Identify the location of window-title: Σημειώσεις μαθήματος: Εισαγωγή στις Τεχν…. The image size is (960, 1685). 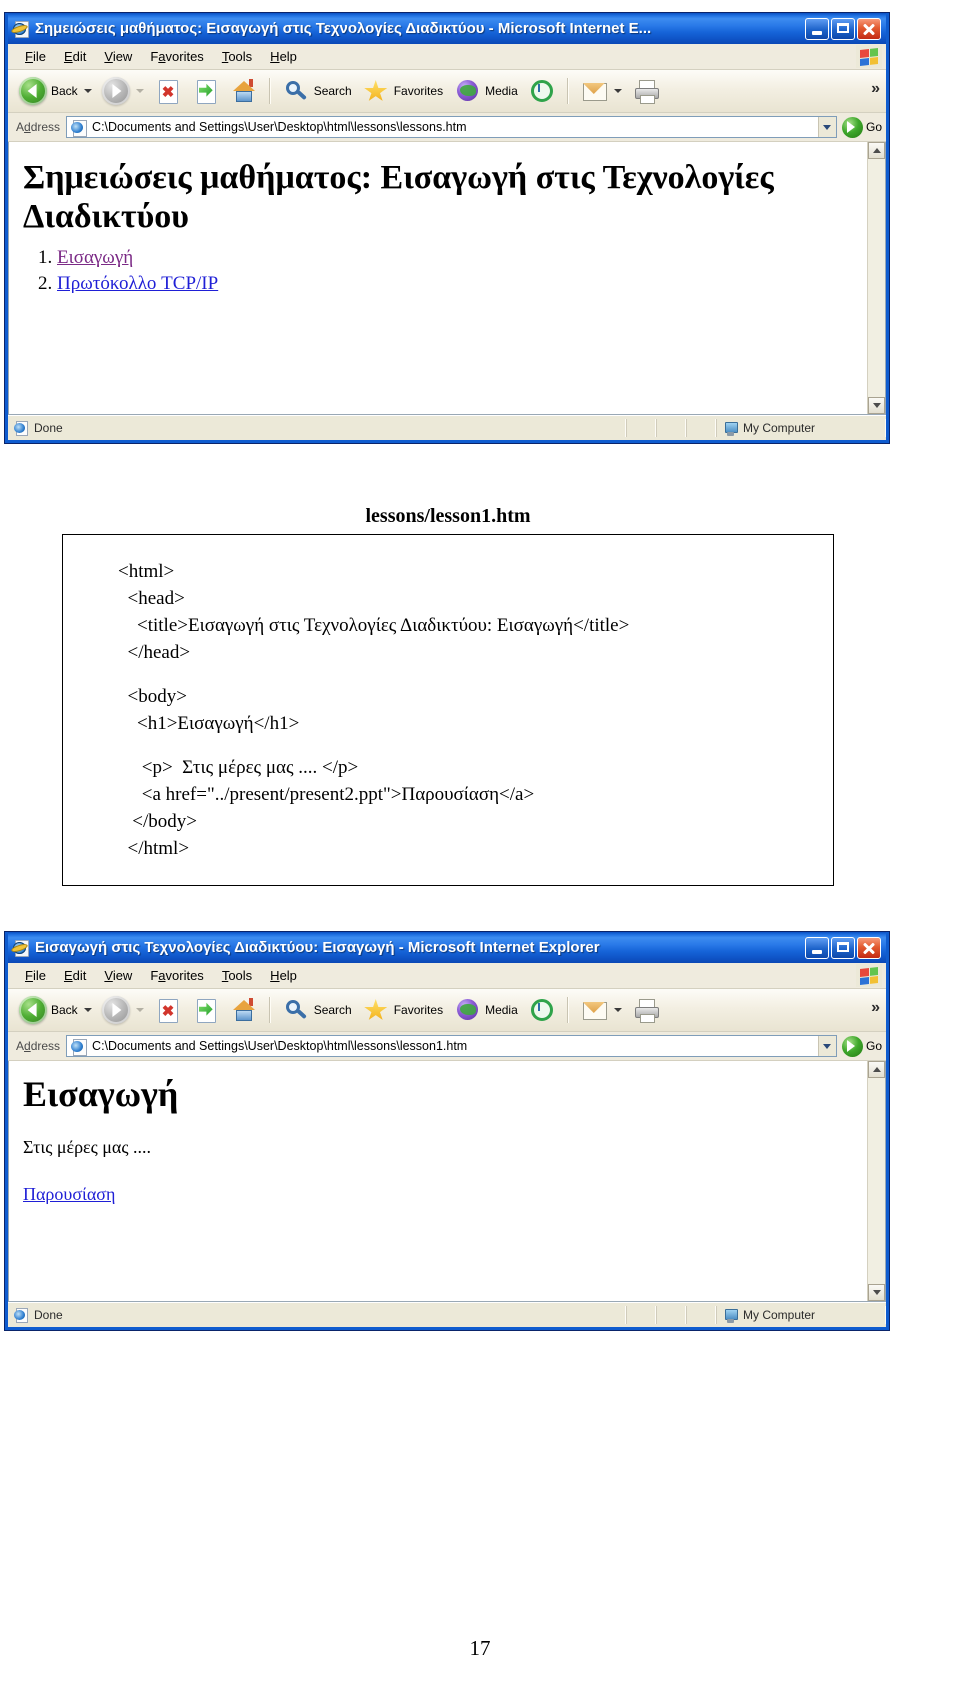
(343, 28).